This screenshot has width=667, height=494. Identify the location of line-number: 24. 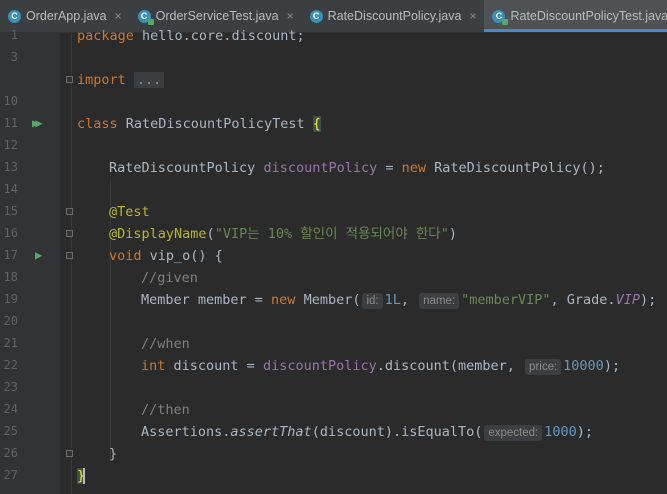
(10, 409).